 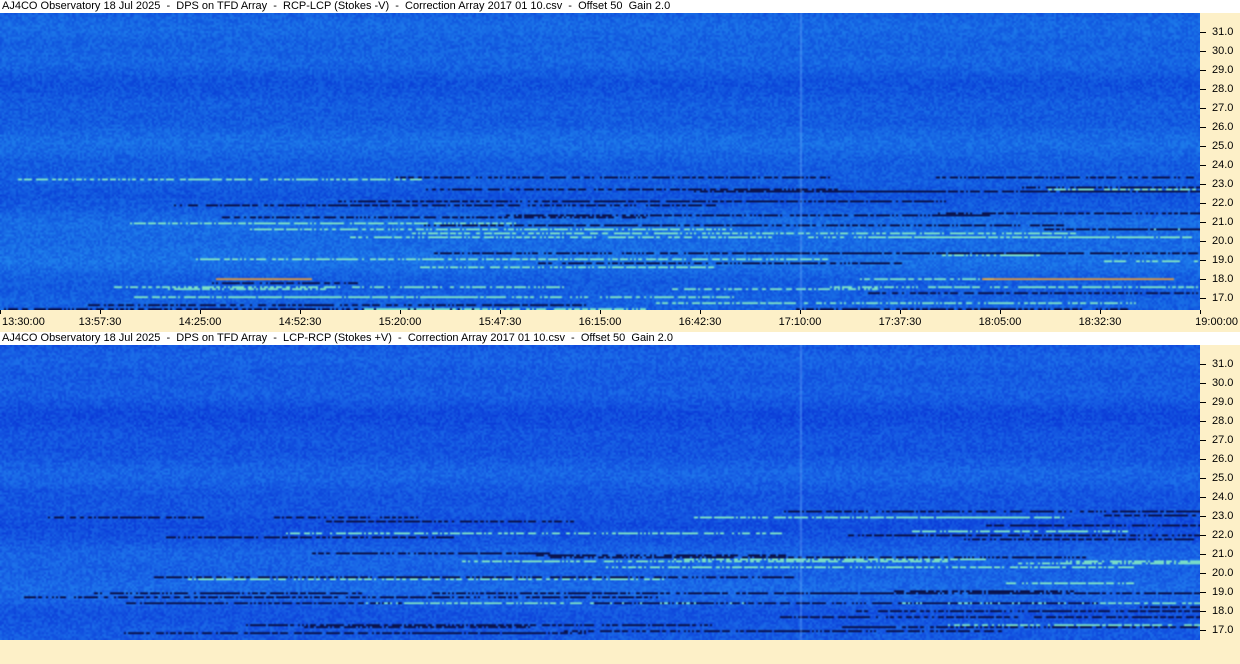 I want to click on time-label: 17:10:00, so click(x=800, y=322).